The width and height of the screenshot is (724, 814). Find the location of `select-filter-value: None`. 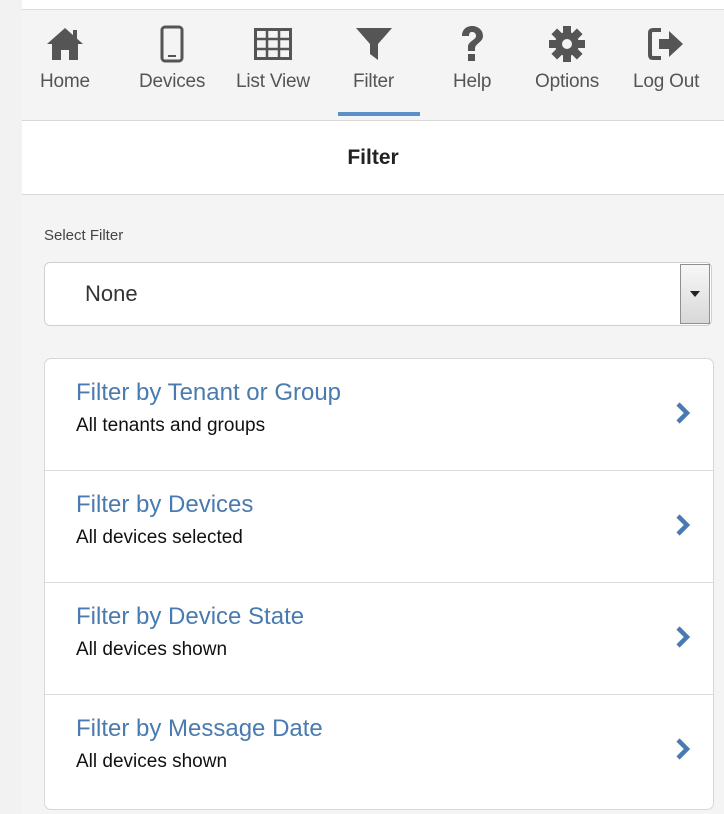

select-filter-value: None is located at coordinates (111, 293).